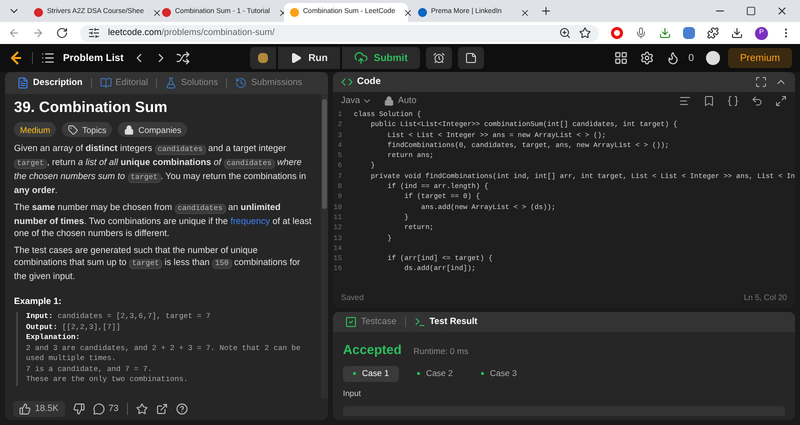 The width and height of the screenshot is (800, 425). I want to click on notes-button, so click(471, 58).